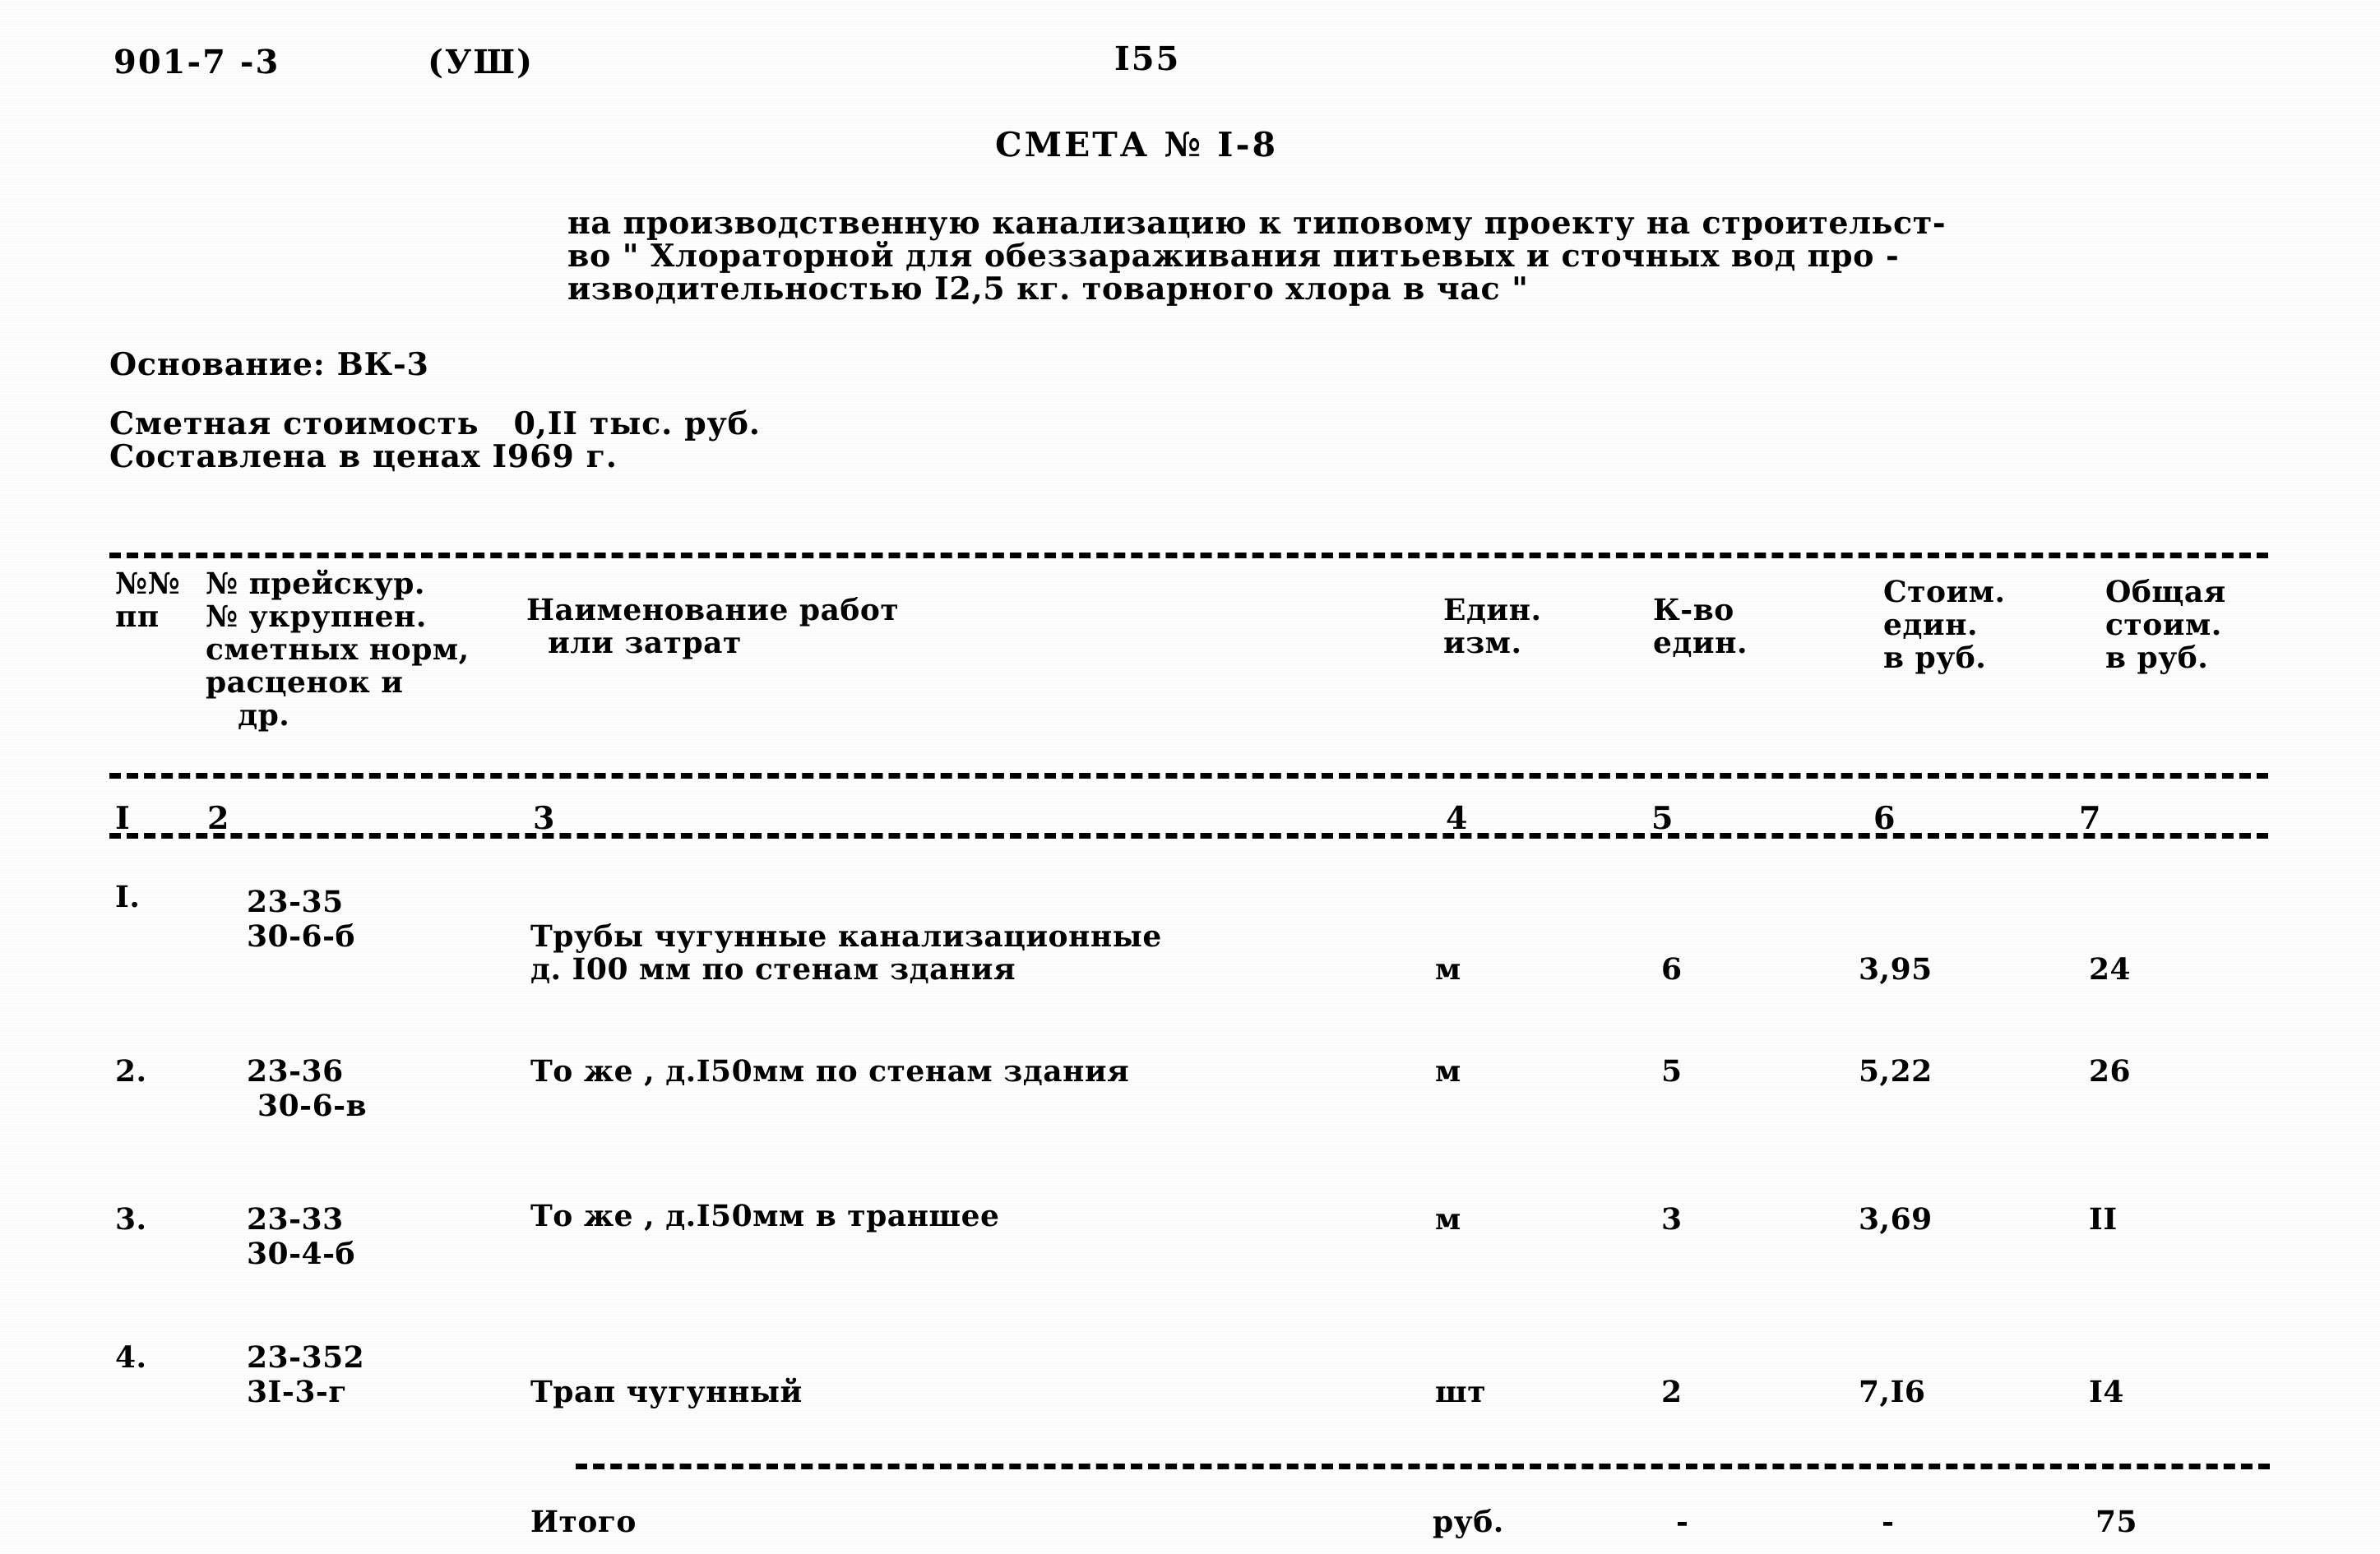  What do you see at coordinates (123, 817) in the screenshot?
I see `column-number-1: I` at bounding box center [123, 817].